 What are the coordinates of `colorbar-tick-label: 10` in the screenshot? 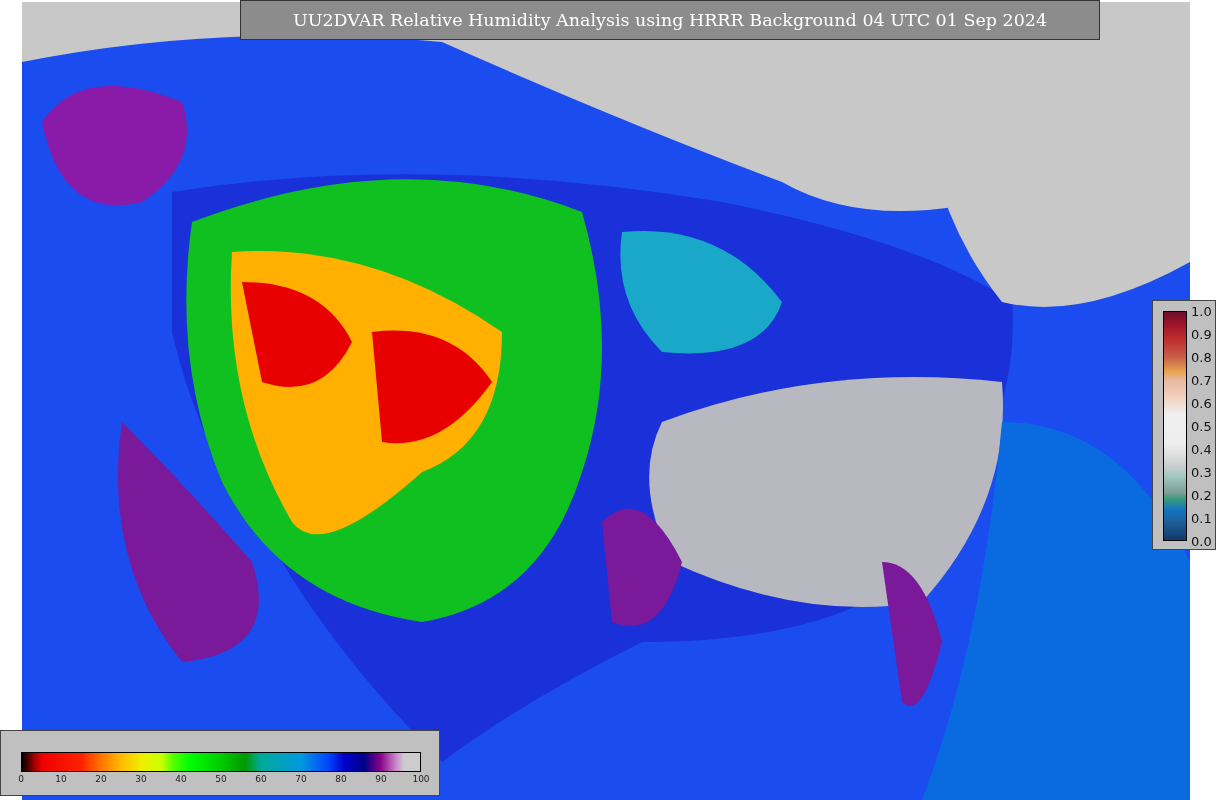 It's located at (61, 779).